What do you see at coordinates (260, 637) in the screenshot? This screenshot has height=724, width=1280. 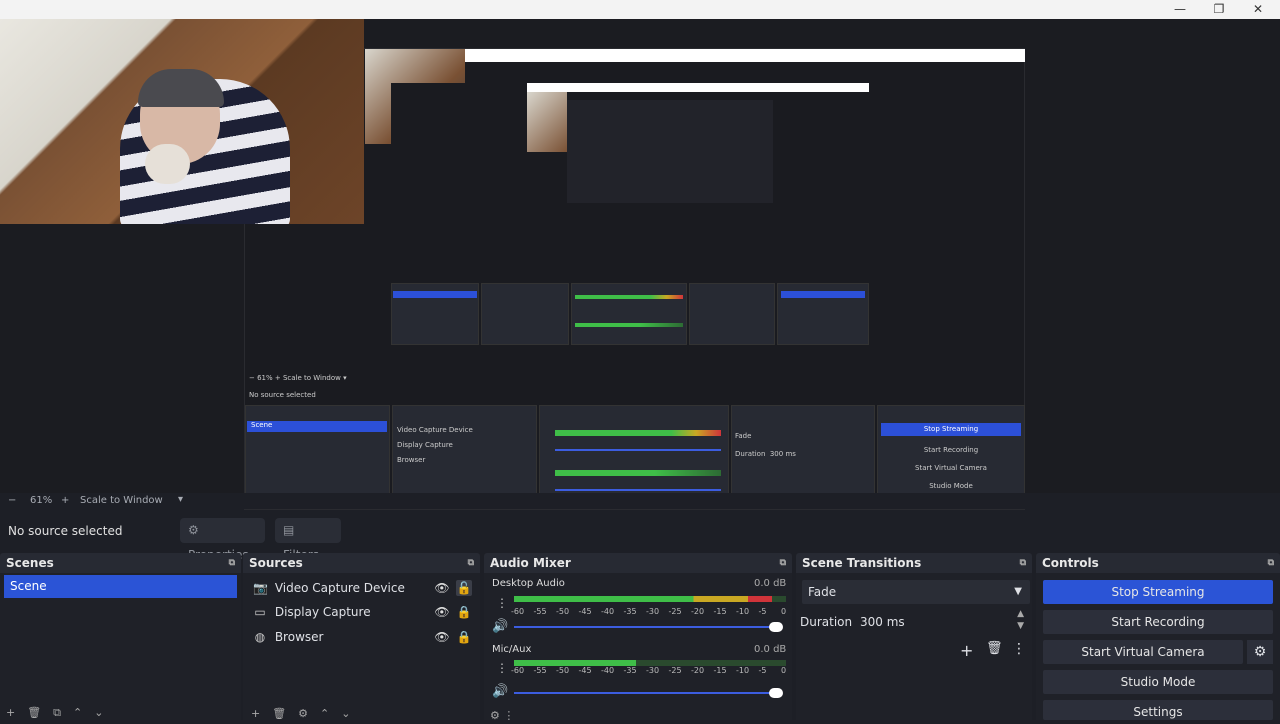 I see `globe-icon: ◍` at bounding box center [260, 637].